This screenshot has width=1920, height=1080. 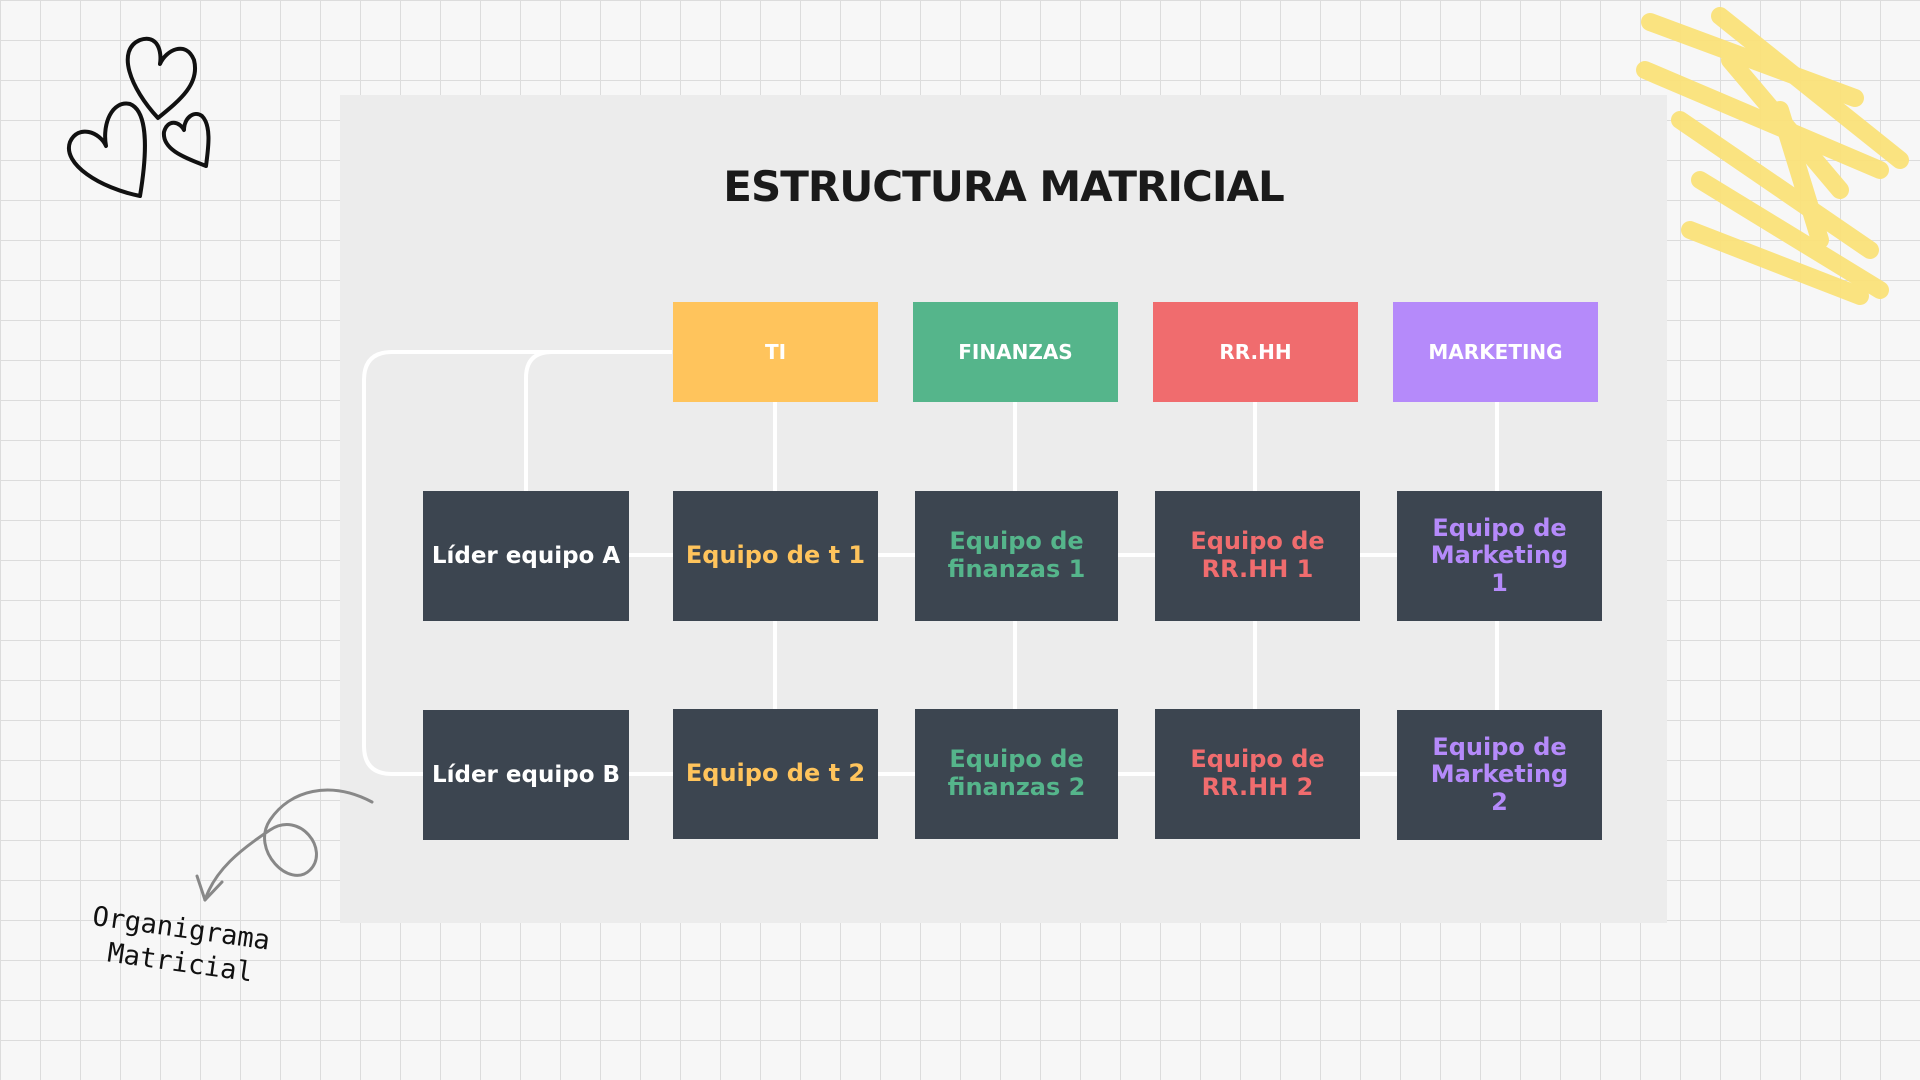 What do you see at coordinates (284, 845) in the screenshot?
I see `arrow-icon` at bounding box center [284, 845].